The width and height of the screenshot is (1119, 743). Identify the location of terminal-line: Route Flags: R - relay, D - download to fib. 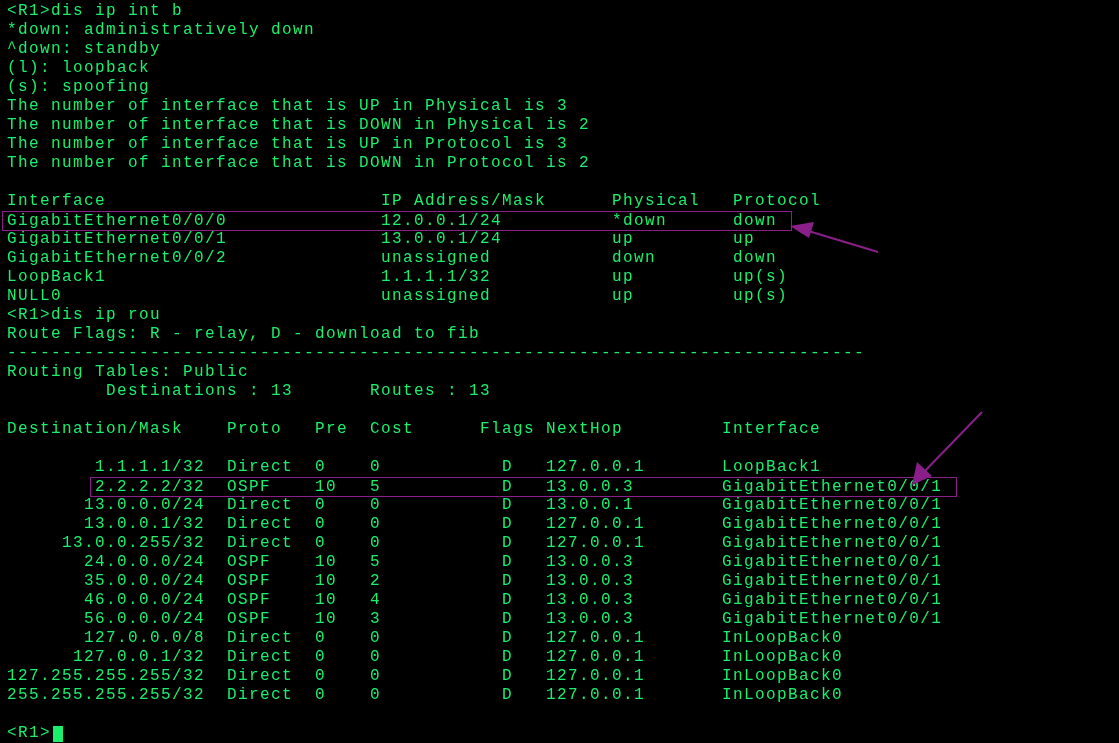
(244, 334).